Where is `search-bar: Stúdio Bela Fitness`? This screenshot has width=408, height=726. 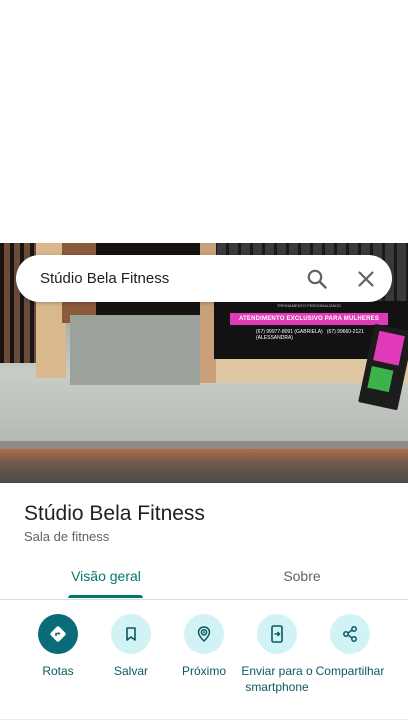 search-bar: Stúdio Bela Fitness is located at coordinates (204, 278).